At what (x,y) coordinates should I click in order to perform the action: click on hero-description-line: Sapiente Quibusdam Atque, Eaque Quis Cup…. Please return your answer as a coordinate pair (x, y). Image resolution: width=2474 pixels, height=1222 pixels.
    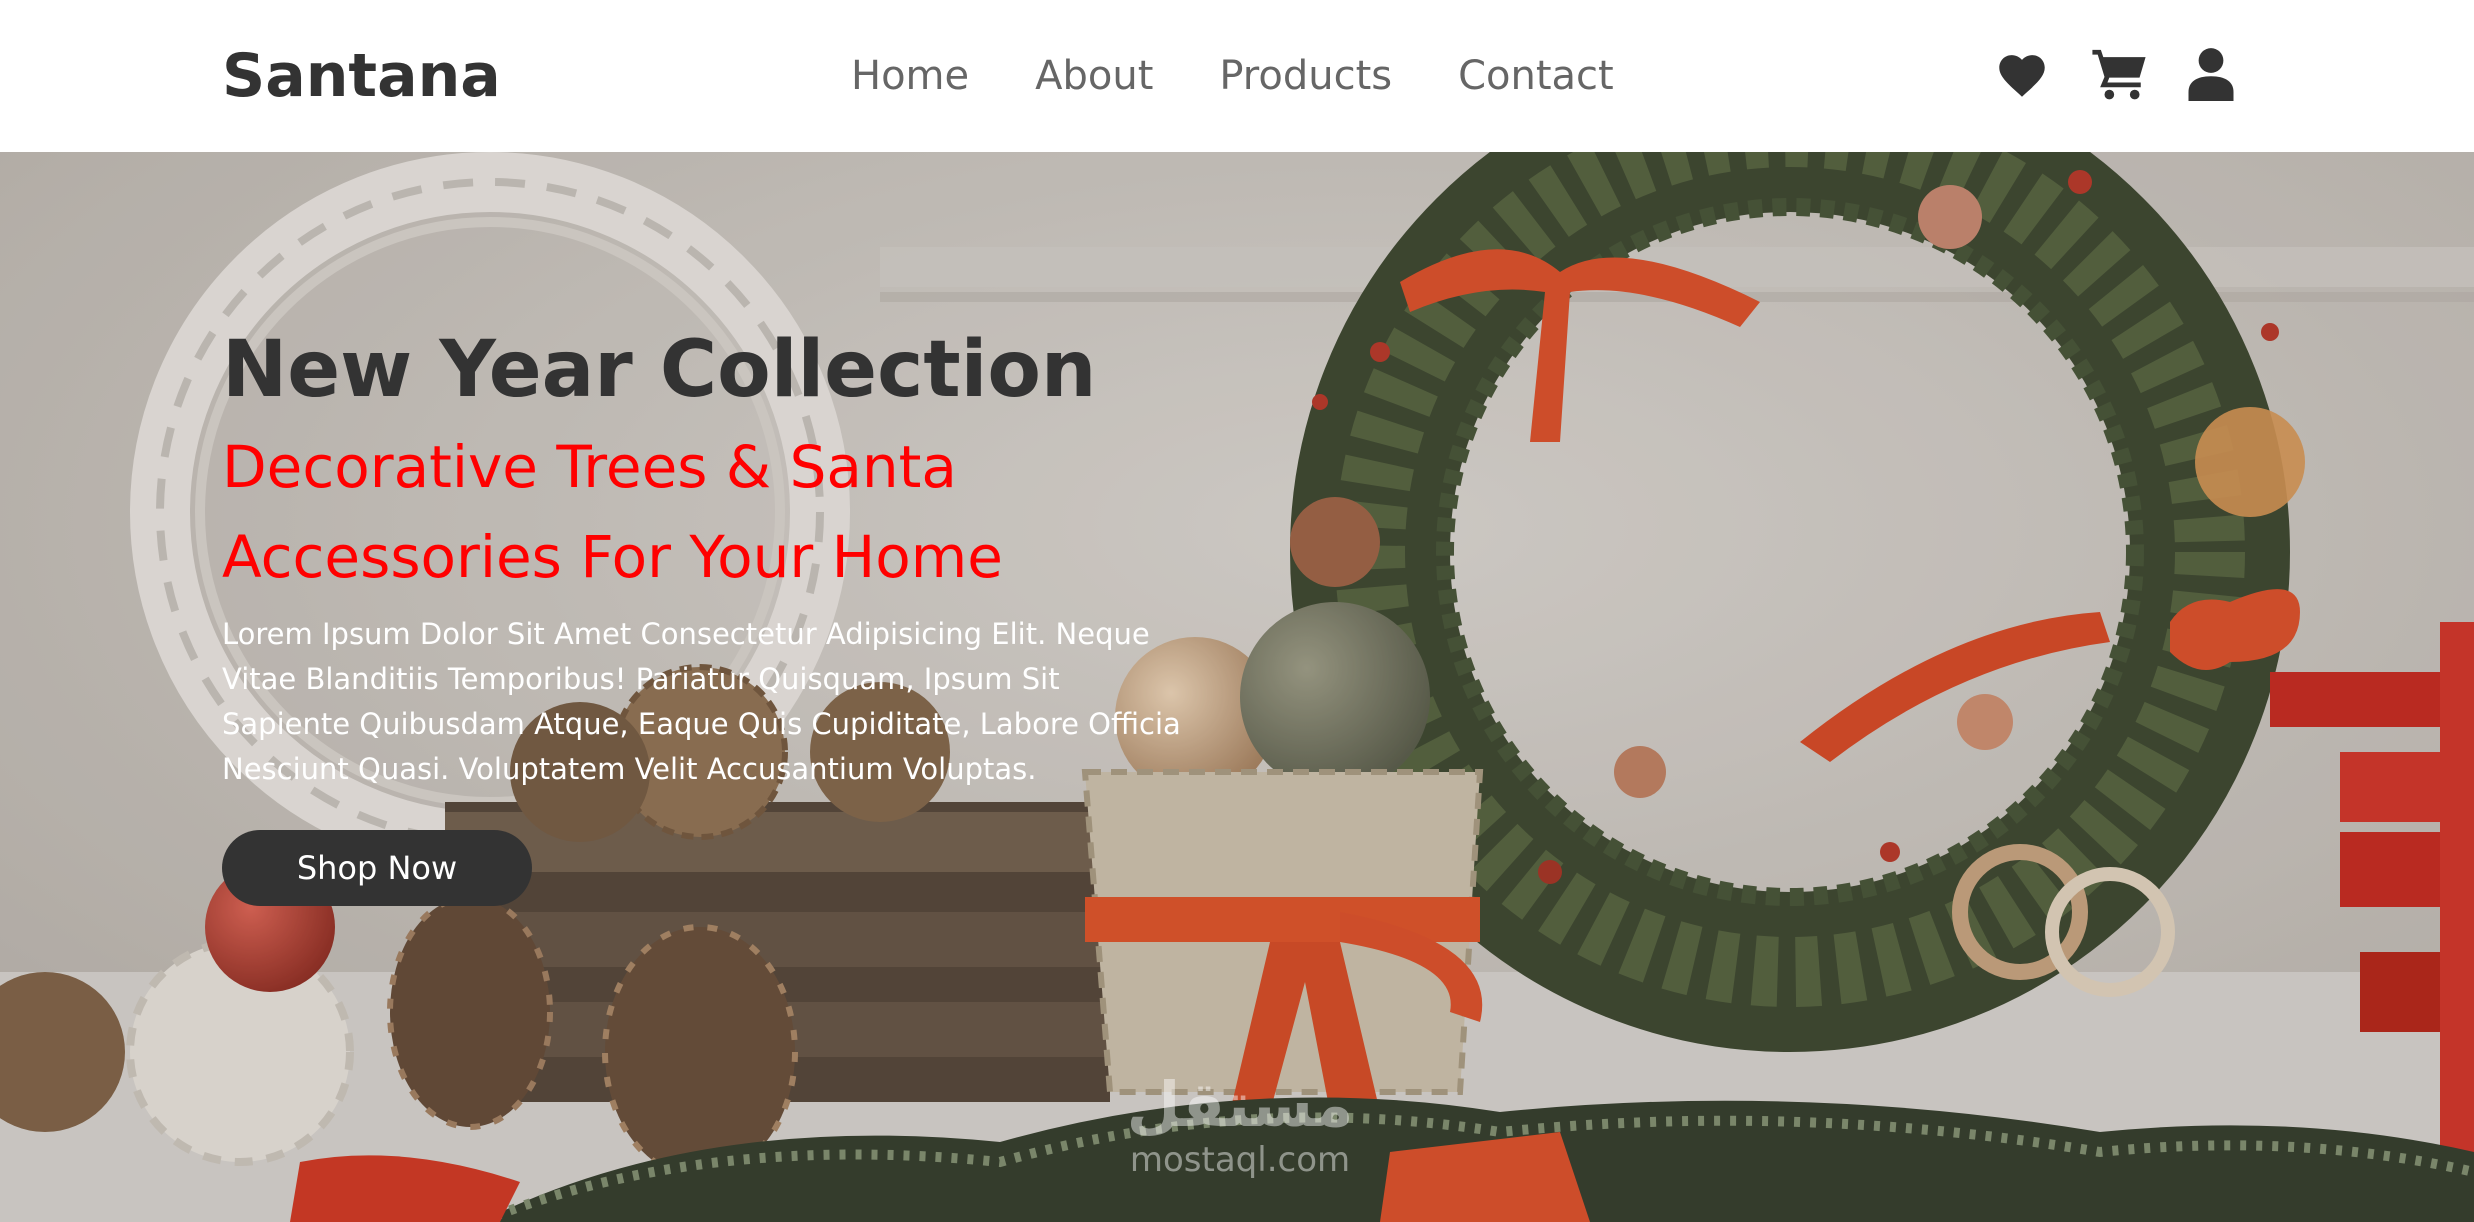
    Looking at the image, I should click on (701, 724).